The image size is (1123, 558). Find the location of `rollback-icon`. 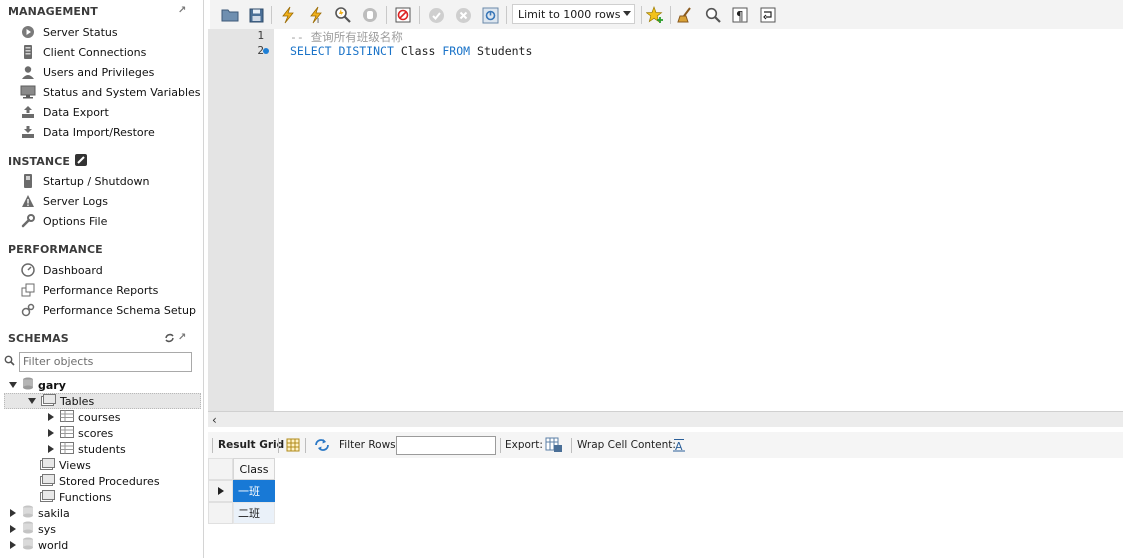

rollback-icon is located at coordinates (463, 15).